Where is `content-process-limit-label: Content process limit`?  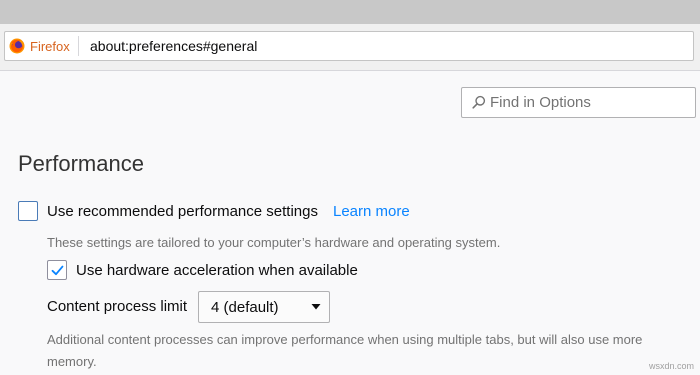
content-process-limit-label: Content process limit is located at coordinates (117, 306).